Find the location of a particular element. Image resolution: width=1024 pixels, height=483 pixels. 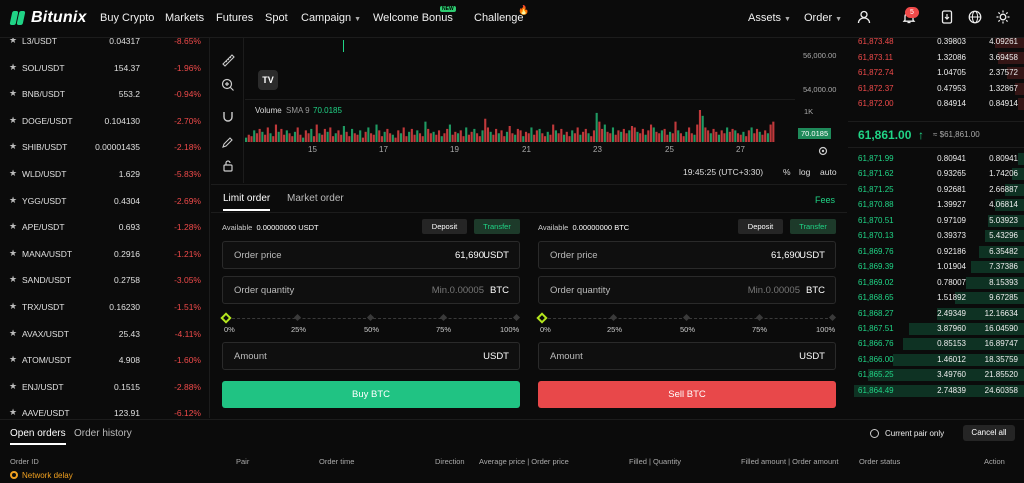

user-icon is located at coordinates (864, 17).